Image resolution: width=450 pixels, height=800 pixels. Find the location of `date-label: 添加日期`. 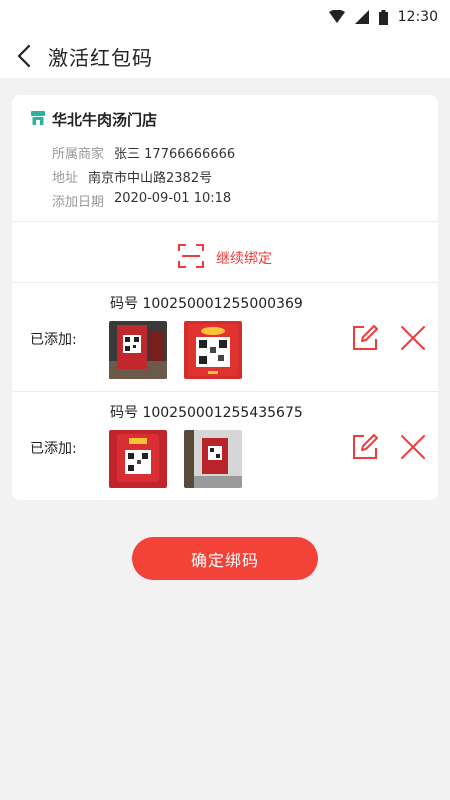

date-label: 添加日期 is located at coordinates (78, 202).